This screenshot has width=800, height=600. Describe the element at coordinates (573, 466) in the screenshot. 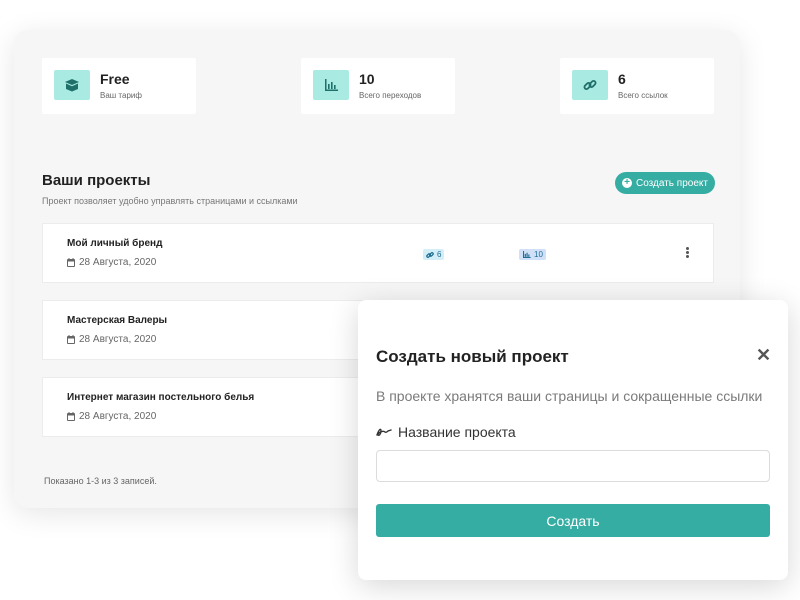

I see `project-name-input` at that location.